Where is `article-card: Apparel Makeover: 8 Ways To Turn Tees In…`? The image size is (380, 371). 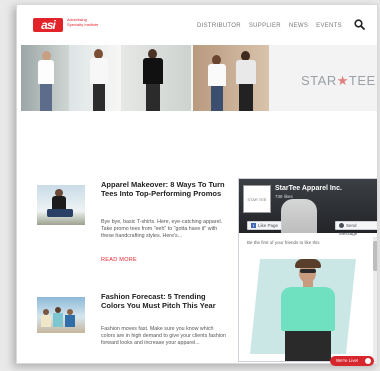 article-card: Apparel Makeover: 8 Ways To Turn Tees In… is located at coordinates (132, 223).